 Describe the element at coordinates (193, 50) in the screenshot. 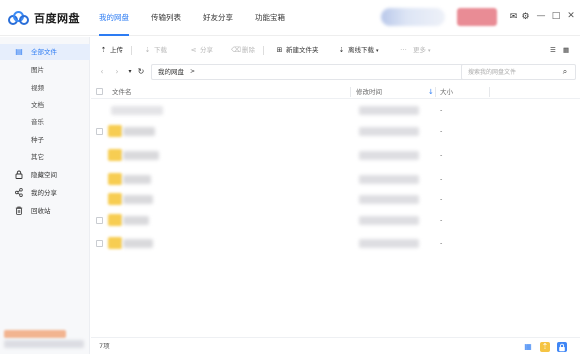

I see `share-icon: ⋖` at that location.